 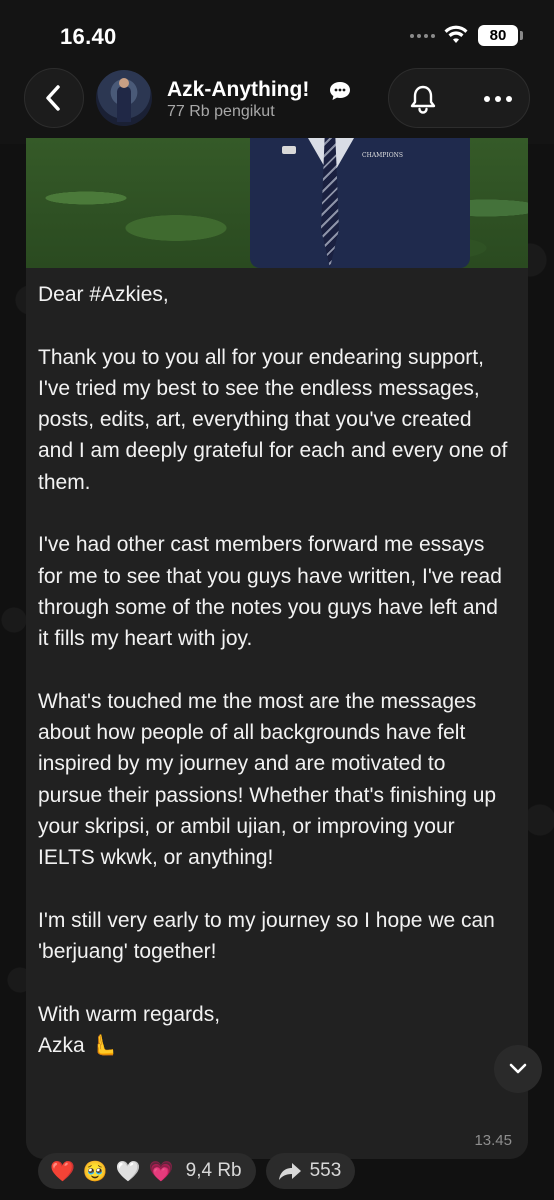 I want to click on channel-info: Azk-Anything! 77 Rb pengikut, so click(x=228, y=98).